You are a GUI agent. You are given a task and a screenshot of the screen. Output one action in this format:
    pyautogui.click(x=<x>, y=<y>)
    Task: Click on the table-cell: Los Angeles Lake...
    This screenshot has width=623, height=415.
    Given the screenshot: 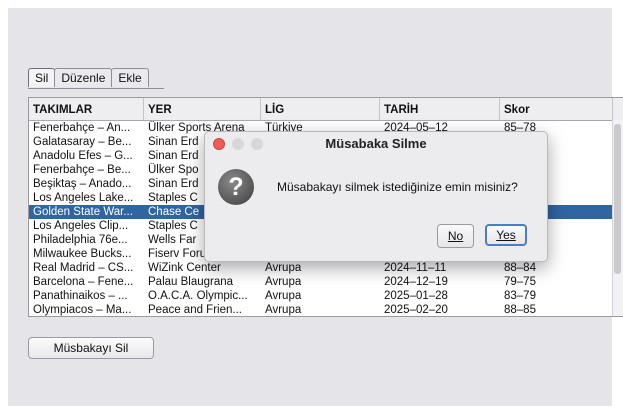 What is the action you would take?
    pyautogui.click(x=83, y=198)
    